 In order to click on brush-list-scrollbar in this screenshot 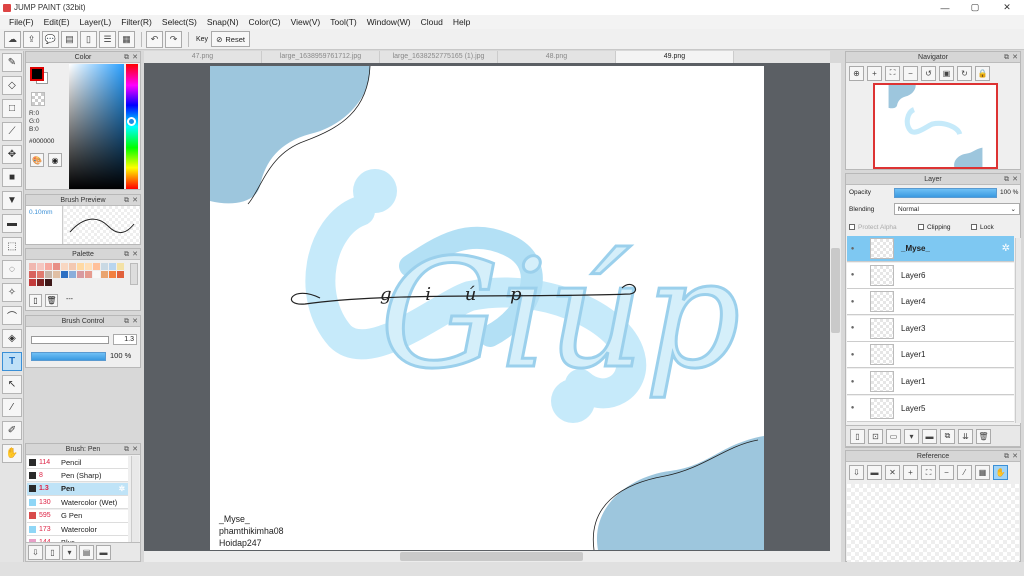, I will do `click(135, 505)`.